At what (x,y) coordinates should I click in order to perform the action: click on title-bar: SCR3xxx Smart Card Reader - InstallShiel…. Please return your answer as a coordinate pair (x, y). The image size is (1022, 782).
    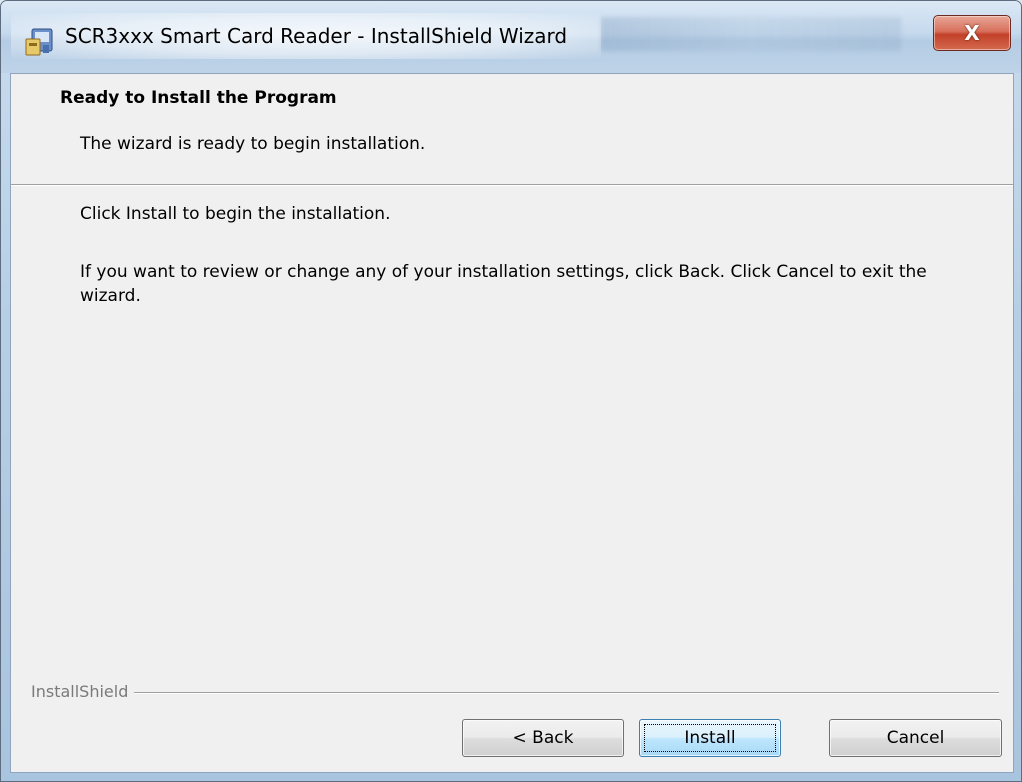
    Looking at the image, I should click on (511, 37).